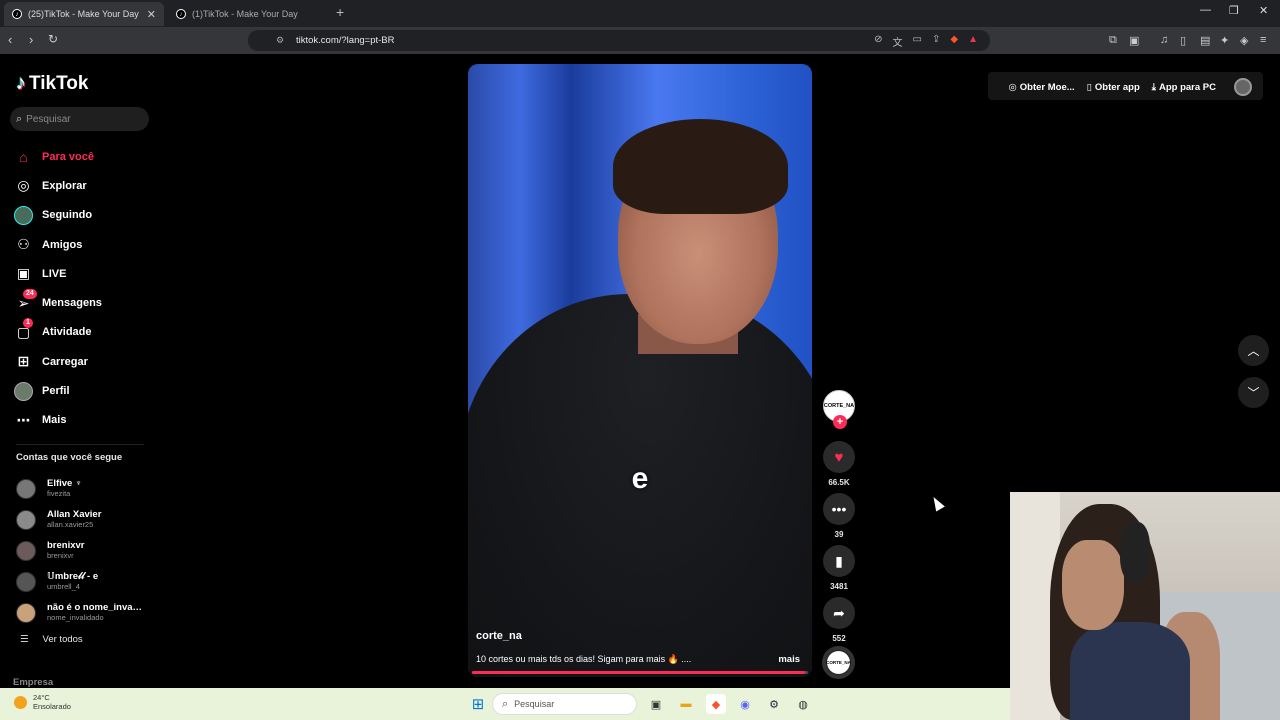 This screenshot has height=720, width=1280. What do you see at coordinates (1243, 87) in the screenshot?
I see `profile-avatar` at bounding box center [1243, 87].